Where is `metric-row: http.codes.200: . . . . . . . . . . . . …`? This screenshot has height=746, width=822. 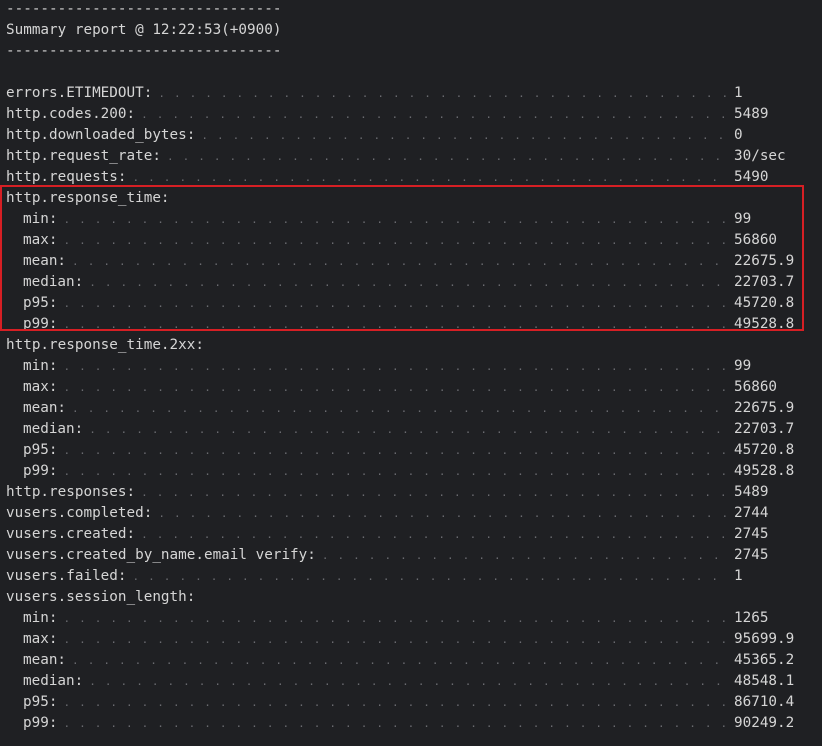
metric-row: http.codes.200: . . . . . . . . . . . . … is located at coordinates (411, 114).